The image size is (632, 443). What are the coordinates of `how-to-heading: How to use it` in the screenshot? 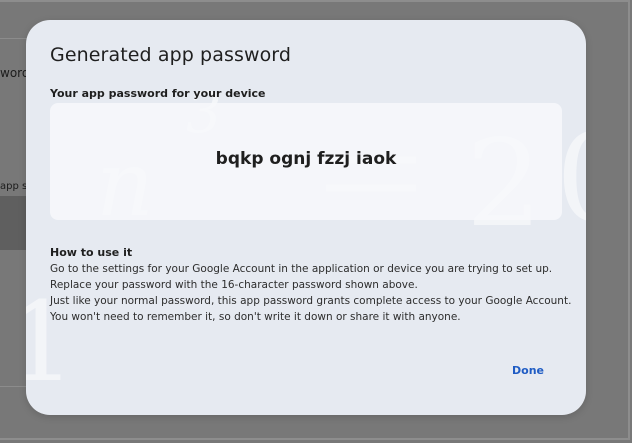 It's located at (91, 252).